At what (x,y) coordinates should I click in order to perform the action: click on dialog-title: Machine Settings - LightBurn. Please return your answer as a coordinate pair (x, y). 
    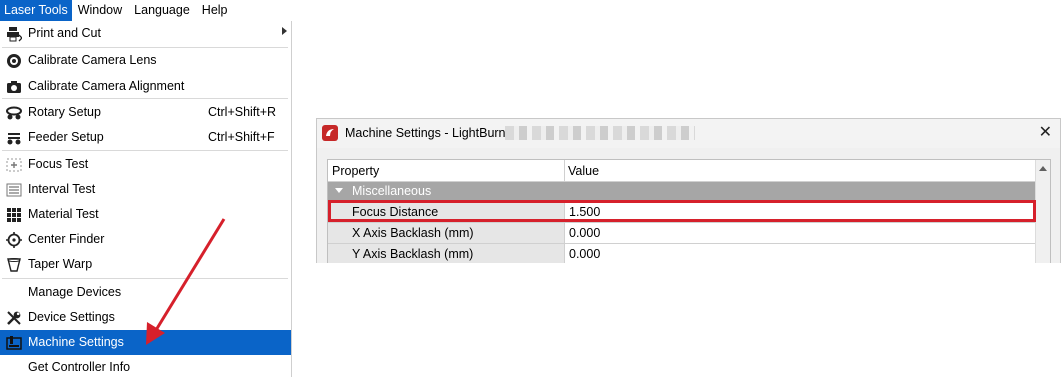
    Looking at the image, I should click on (425, 133).